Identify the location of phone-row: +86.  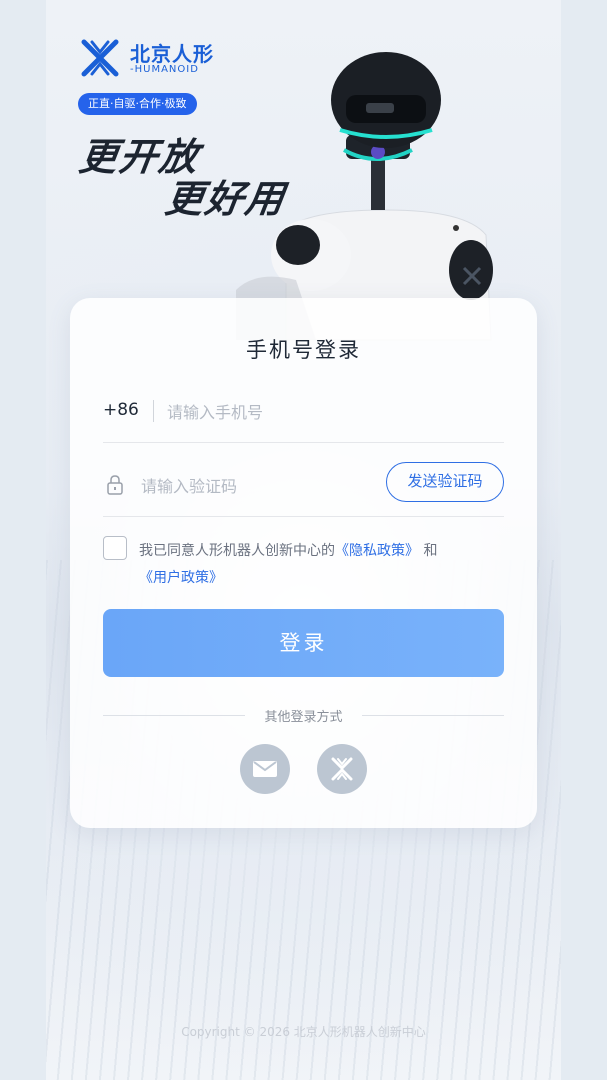
(303, 416).